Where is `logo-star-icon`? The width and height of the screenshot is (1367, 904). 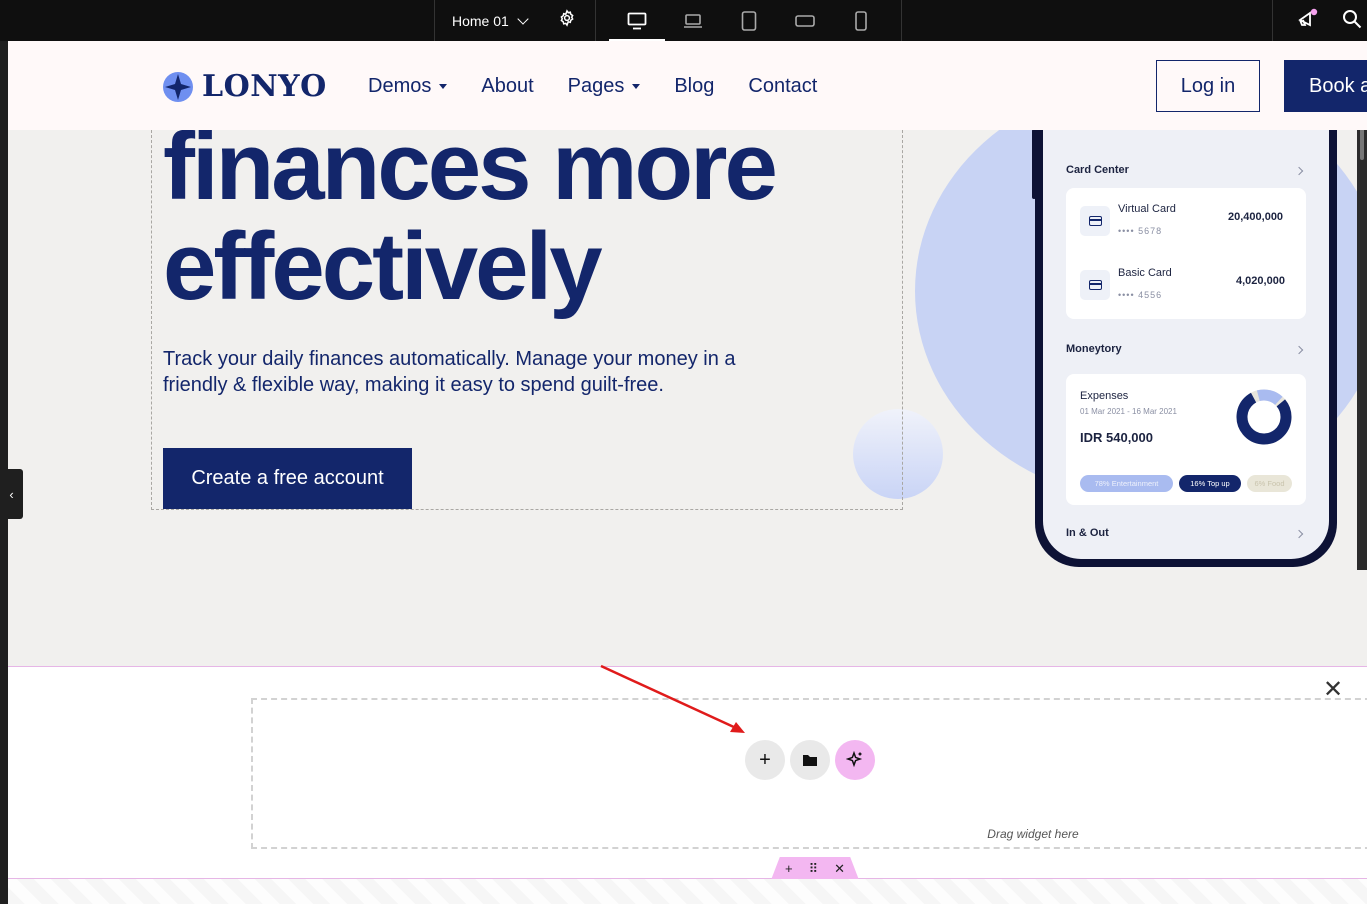
logo-star-icon is located at coordinates (178, 86).